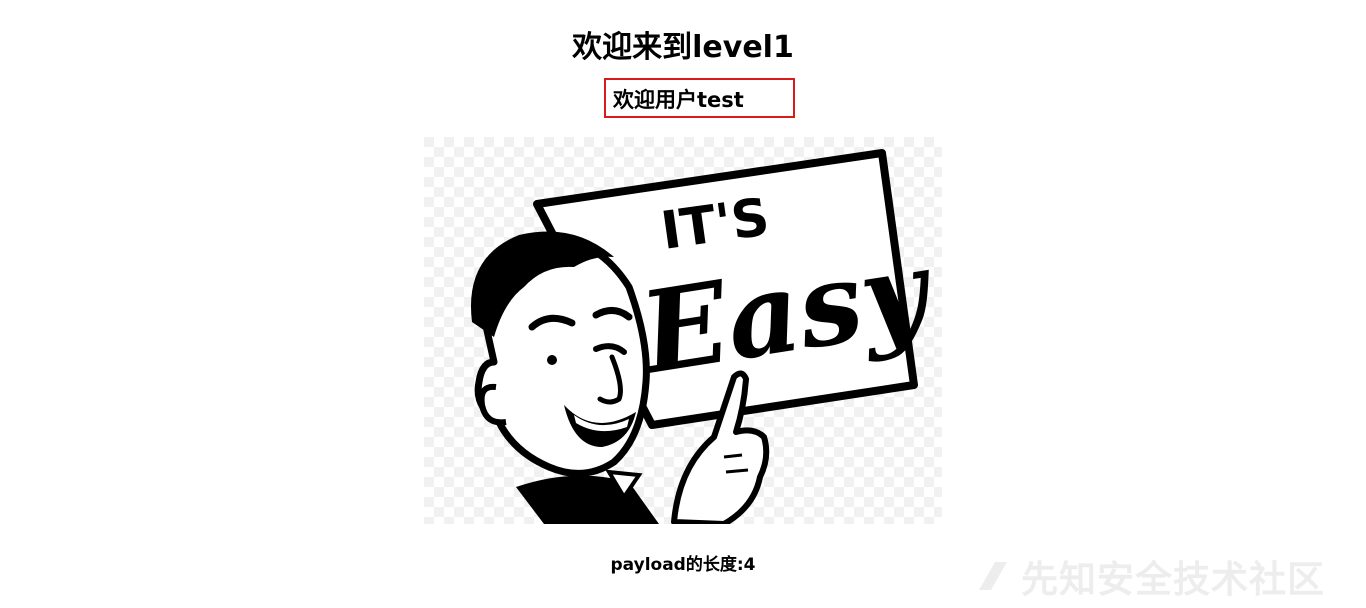 The width and height of the screenshot is (1366, 608). What do you see at coordinates (993, 576) in the screenshot?
I see `xianzhi-logo-icon` at bounding box center [993, 576].